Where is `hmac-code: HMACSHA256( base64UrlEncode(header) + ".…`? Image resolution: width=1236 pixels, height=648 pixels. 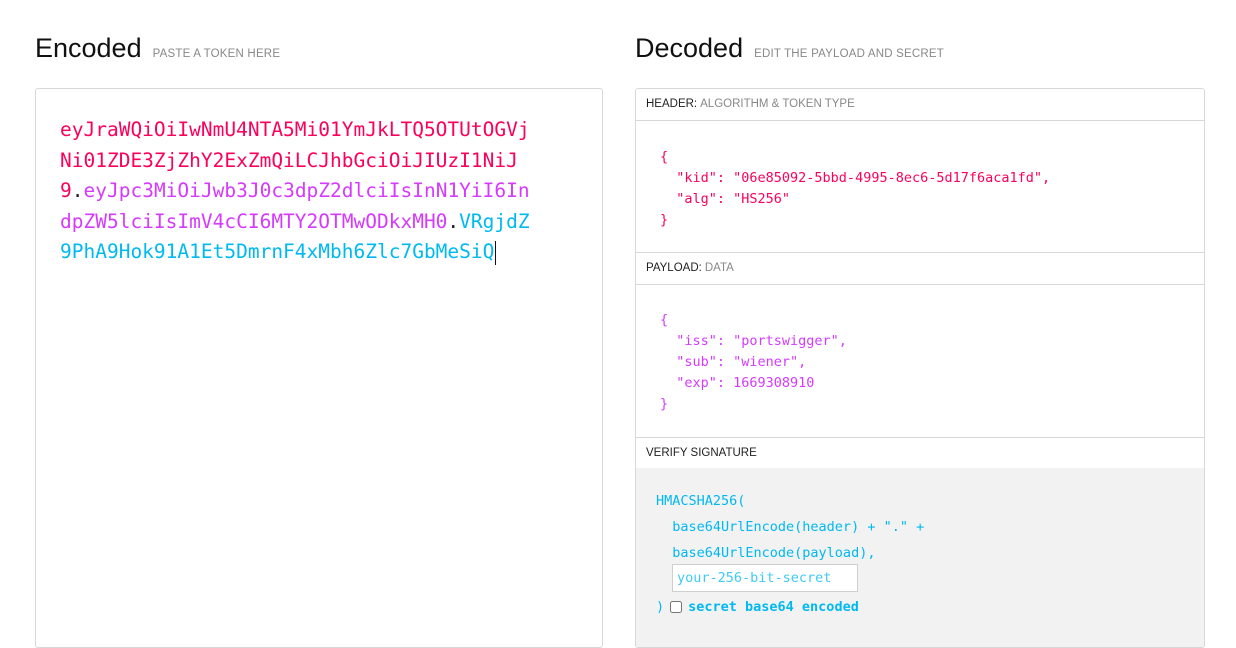 hmac-code: HMACSHA256( base64UrlEncode(header) + ".… is located at coordinates (790, 527).